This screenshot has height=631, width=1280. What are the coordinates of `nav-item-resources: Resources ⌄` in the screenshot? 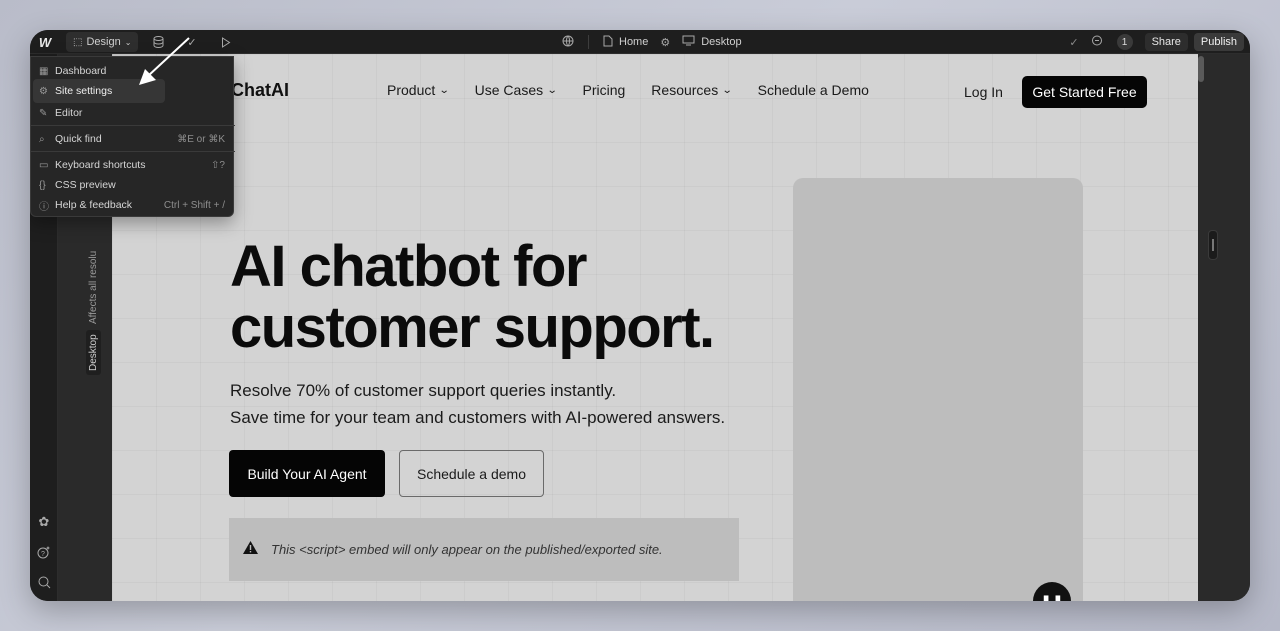 It's located at (692, 90).